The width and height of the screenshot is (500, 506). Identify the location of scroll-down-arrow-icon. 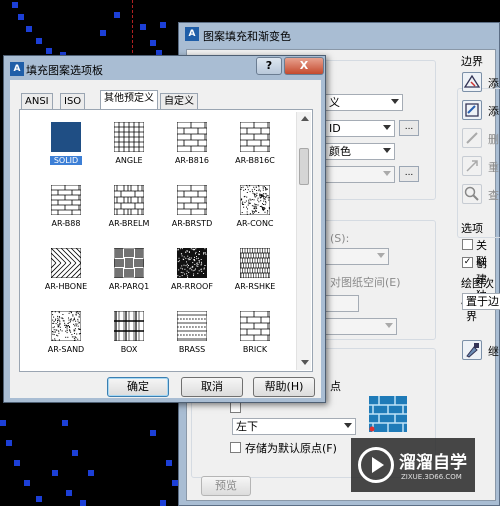
(305, 362).